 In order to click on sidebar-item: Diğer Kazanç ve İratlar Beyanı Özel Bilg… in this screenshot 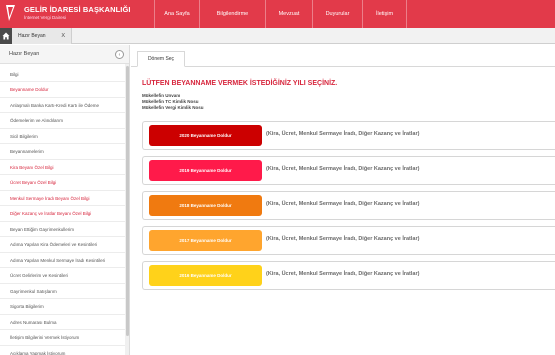, I will do `click(62, 214)`.